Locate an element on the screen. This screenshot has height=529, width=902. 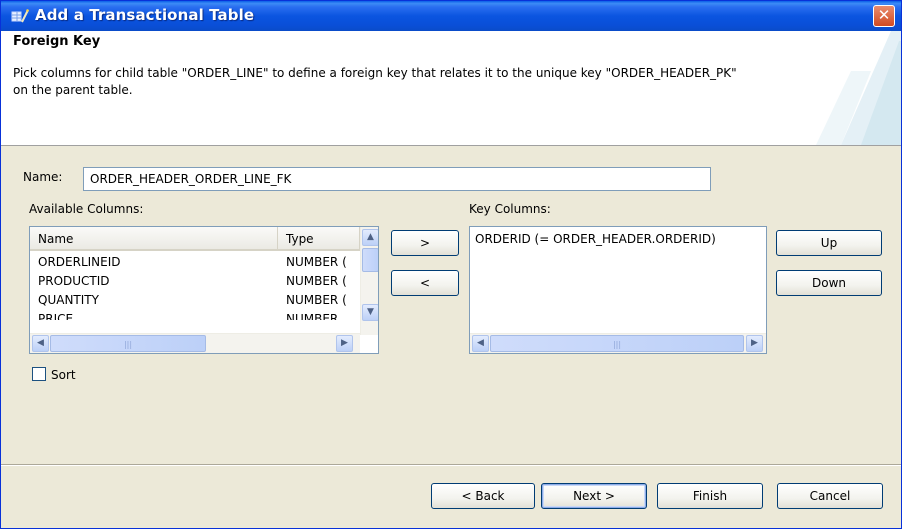
available-columns-label: Available Columns: is located at coordinates (86, 209).